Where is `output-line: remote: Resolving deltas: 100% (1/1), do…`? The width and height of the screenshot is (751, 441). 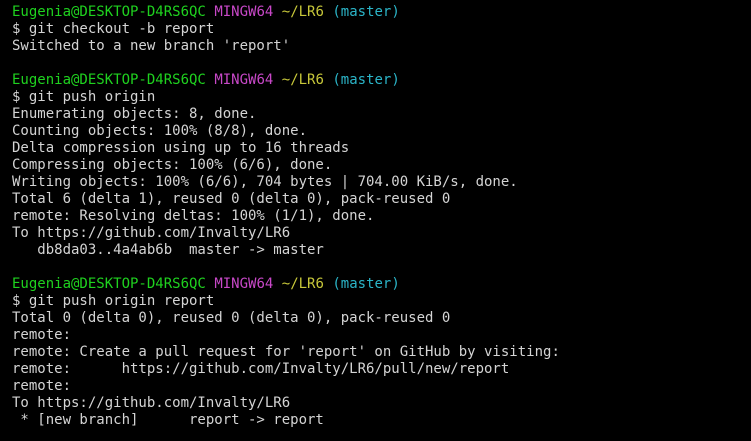 output-line: remote: Resolving deltas: 100% (1/1), do… is located at coordinates (193, 216).